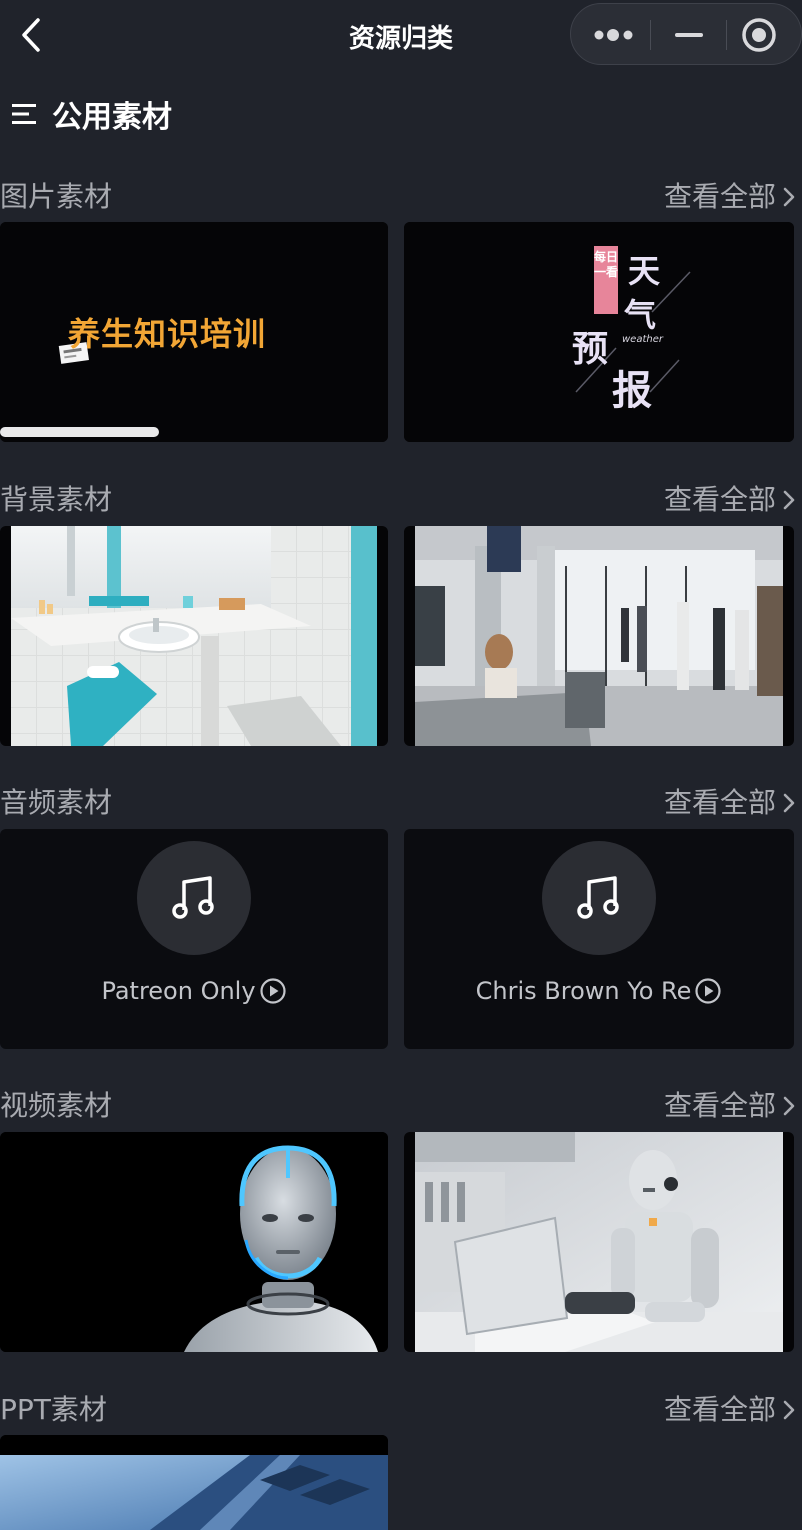 This screenshot has width=802, height=1530. Describe the element at coordinates (56, 802) in the screenshot. I see `section-title-audio: 音频素材` at that location.